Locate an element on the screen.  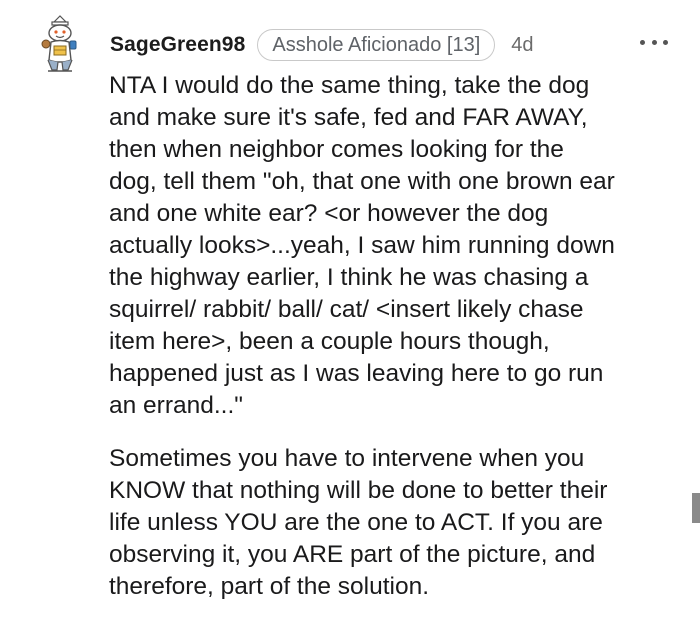
user-flair: Asshole Aficionado [13] is located at coordinates (376, 45).